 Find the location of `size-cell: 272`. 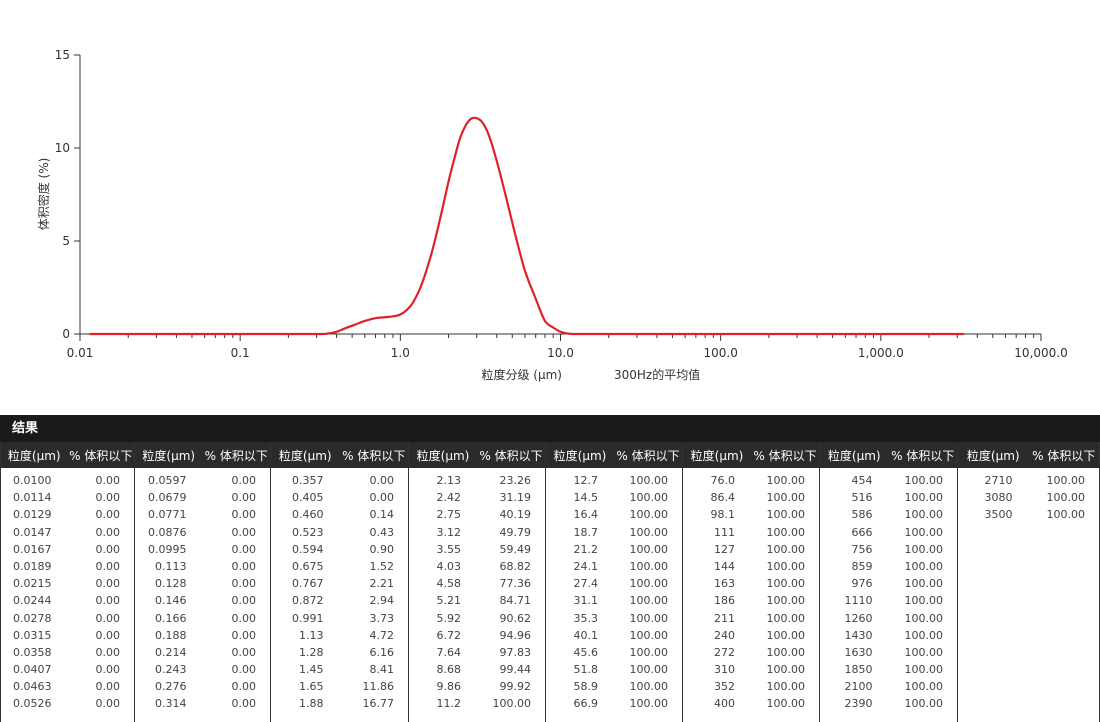

size-cell: 272 is located at coordinates (724, 652).